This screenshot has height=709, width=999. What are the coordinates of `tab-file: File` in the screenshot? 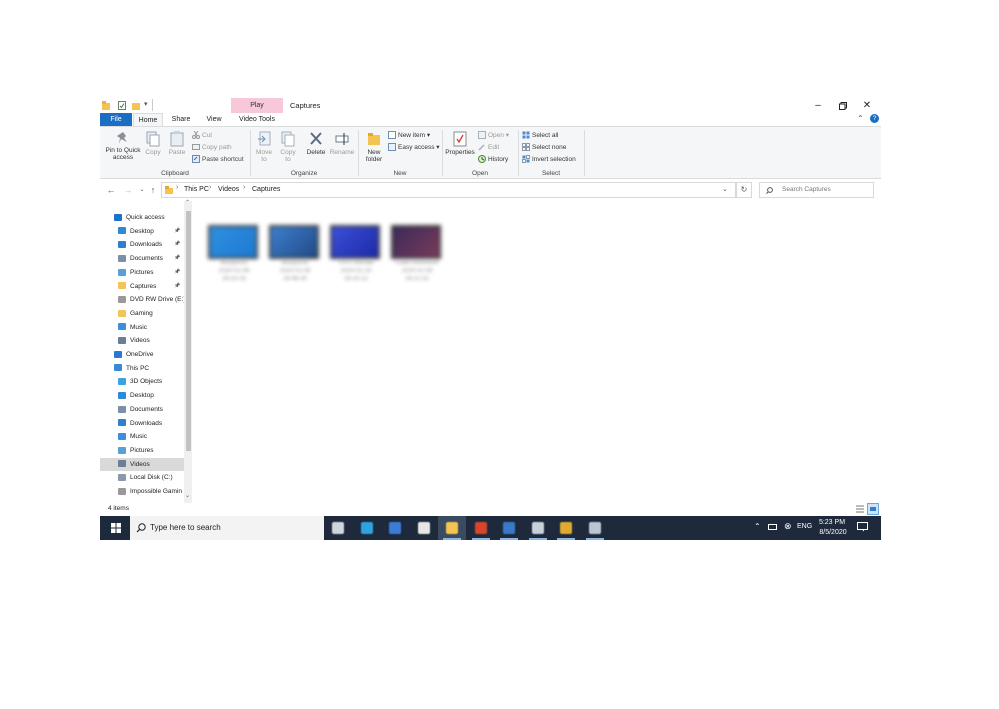 It's located at (116, 119).